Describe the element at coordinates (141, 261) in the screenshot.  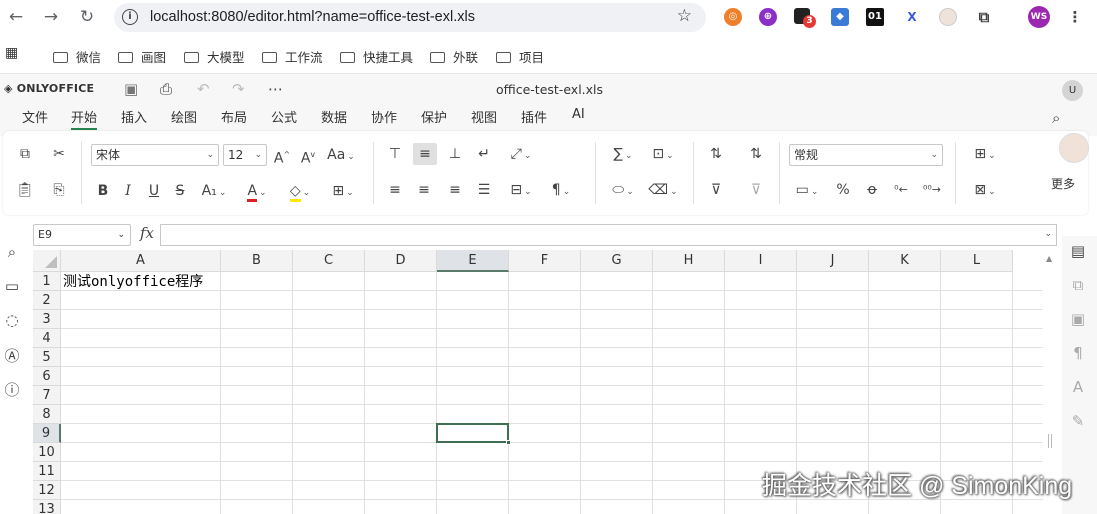
I see `column-header-a: A` at that location.